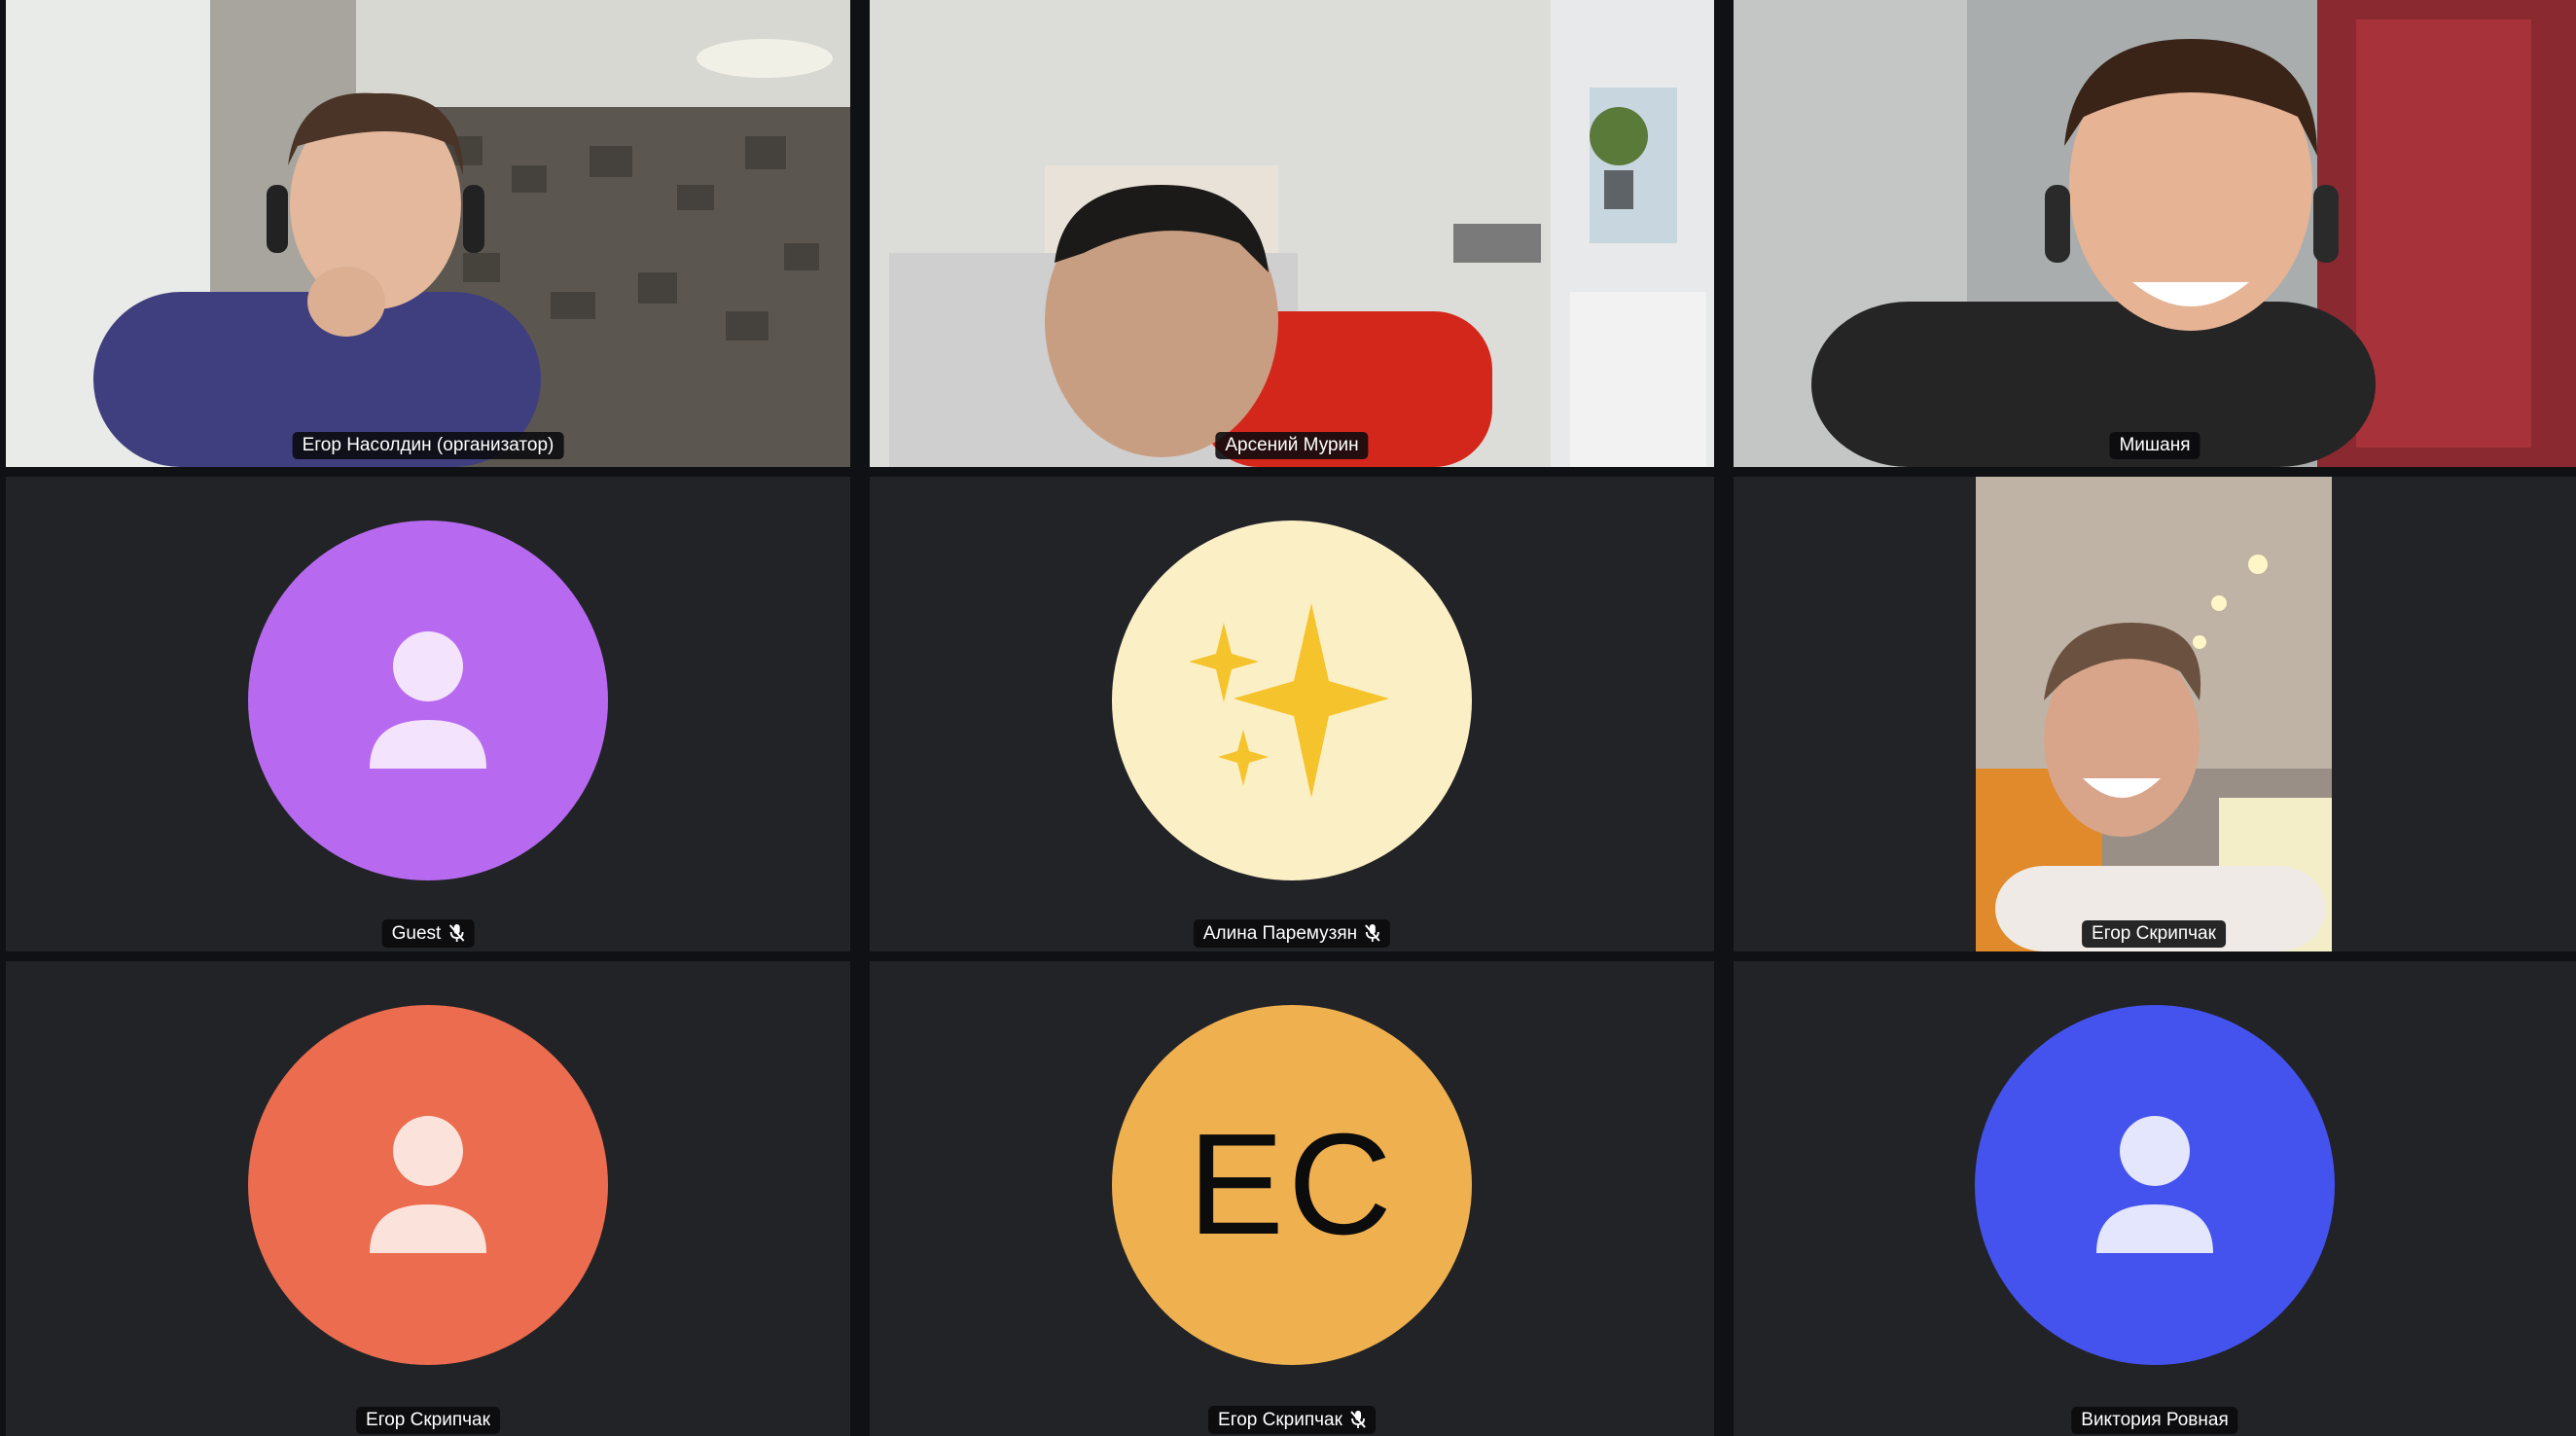 This screenshot has height=1436, width=2576. I want to click on avatar-initials: ЕС, so click(1292, 1184).